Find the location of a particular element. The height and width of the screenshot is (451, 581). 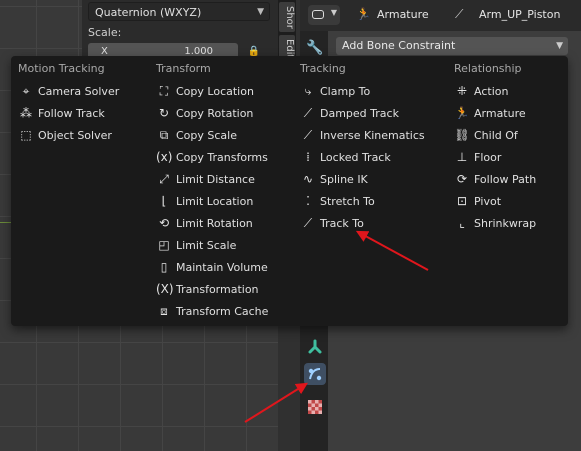

breadcrumb-armature: Armature is located at coordinates (403, 14).